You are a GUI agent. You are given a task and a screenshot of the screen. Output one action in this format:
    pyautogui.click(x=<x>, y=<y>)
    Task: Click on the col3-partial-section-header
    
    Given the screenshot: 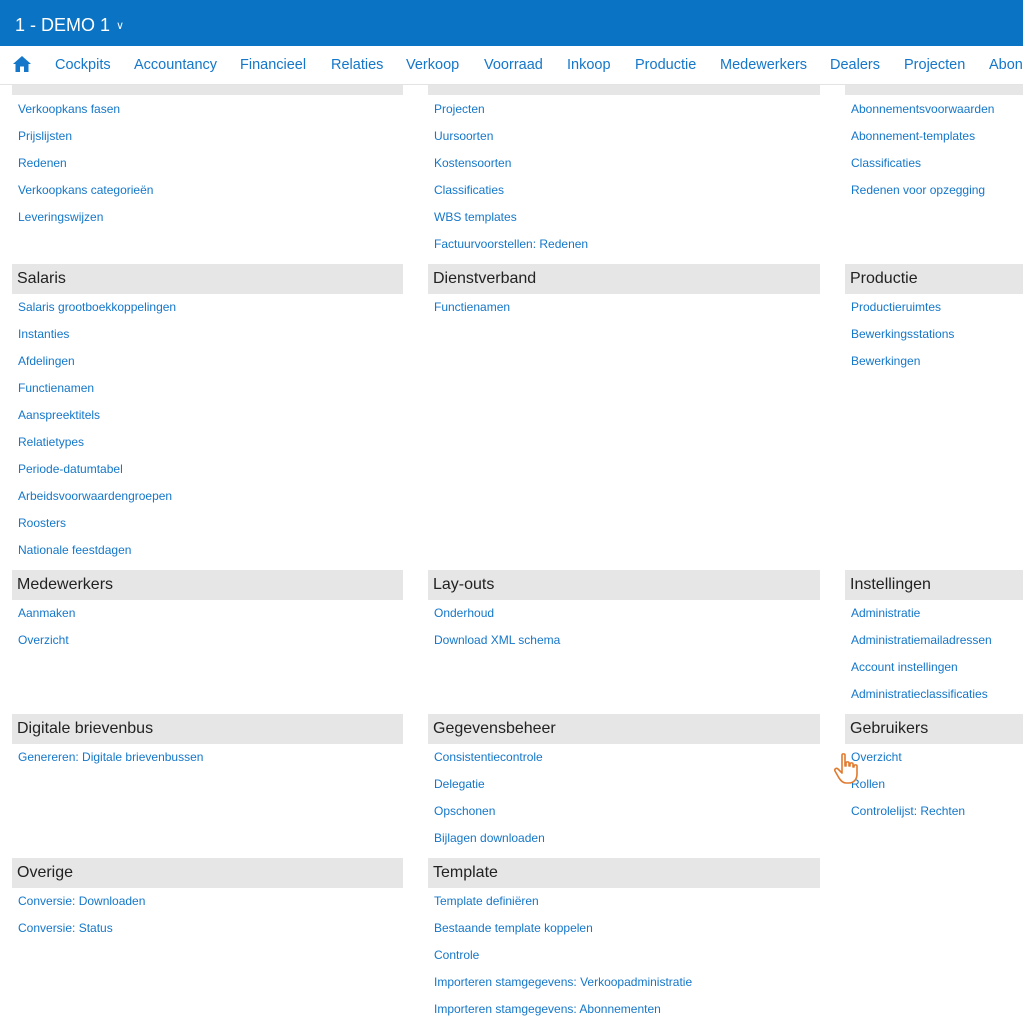 What is the action you would take?
    pyautogui.click(x=934, y=90)
    